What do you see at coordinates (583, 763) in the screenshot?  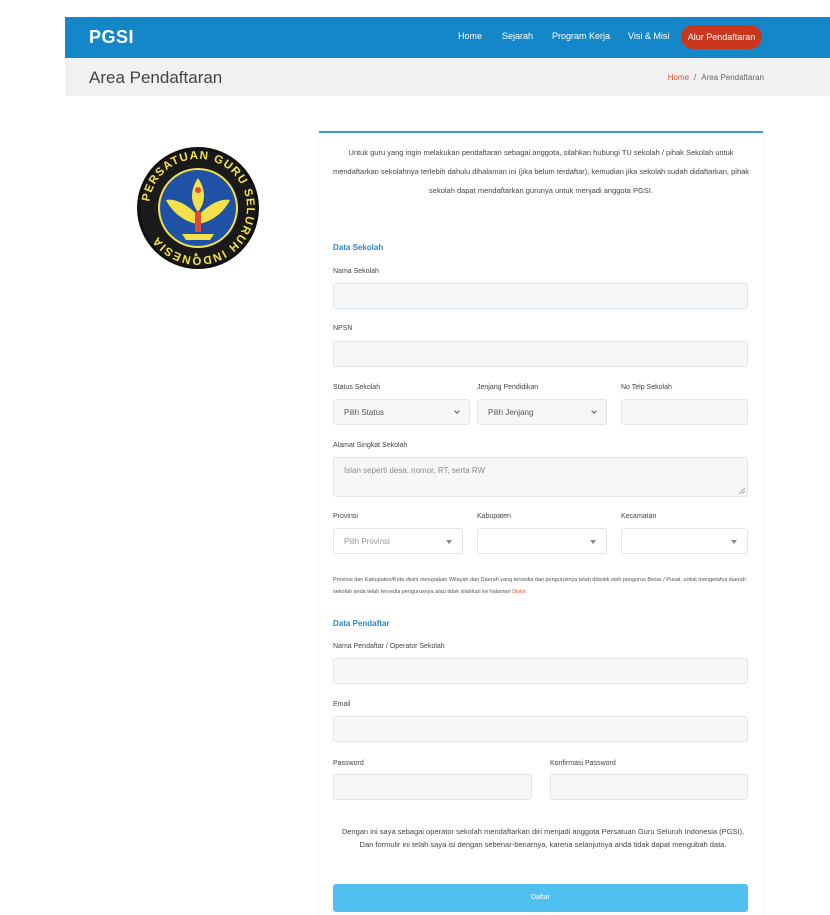 I see `label-confirm-password: Konfirmasi Password` at bounding box center [583, 763].